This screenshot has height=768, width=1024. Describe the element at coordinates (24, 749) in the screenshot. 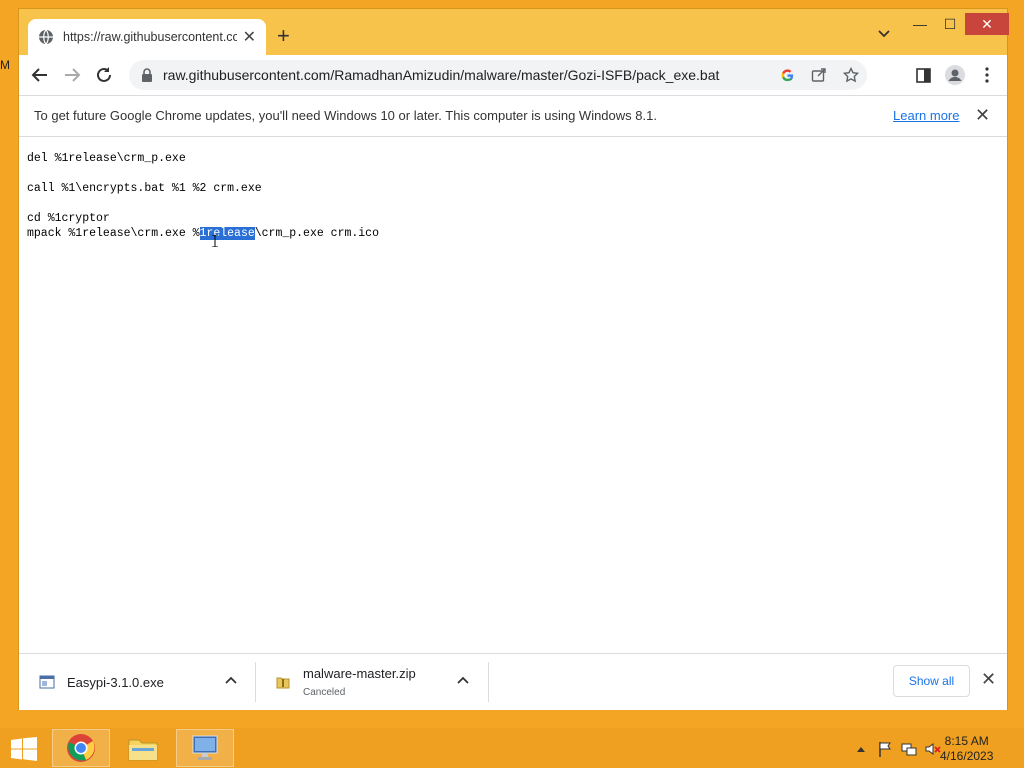

I see `windows-start-icon` at that location.